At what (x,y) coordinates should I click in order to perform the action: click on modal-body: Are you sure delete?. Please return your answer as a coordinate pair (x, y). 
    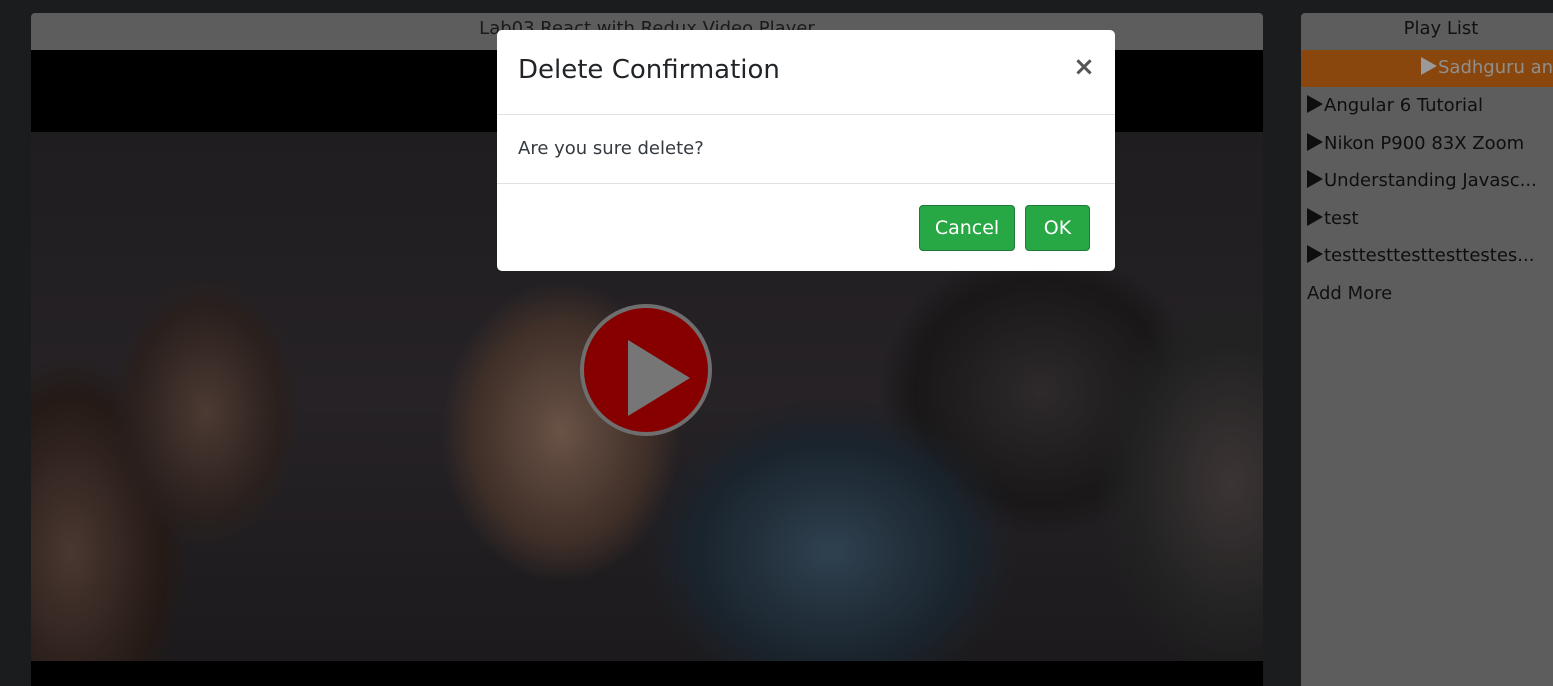
    Looking at the image, I should click on (806, 149).